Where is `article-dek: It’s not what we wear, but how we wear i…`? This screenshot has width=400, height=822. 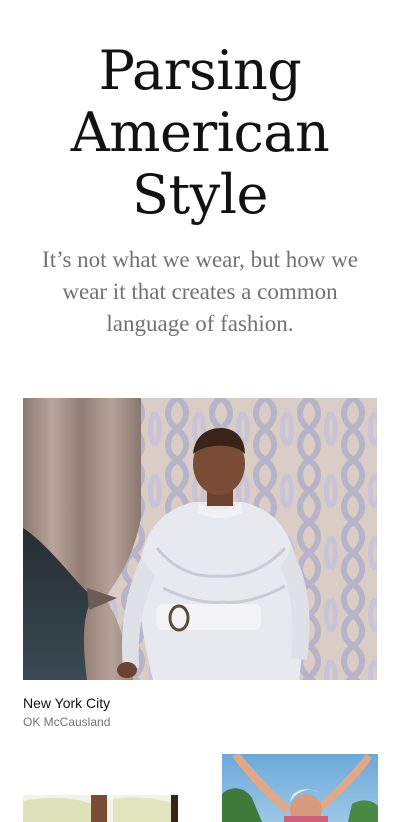 article-dek: It’s not what we wear, but how we wear i… is located at coordinates (200, 291).